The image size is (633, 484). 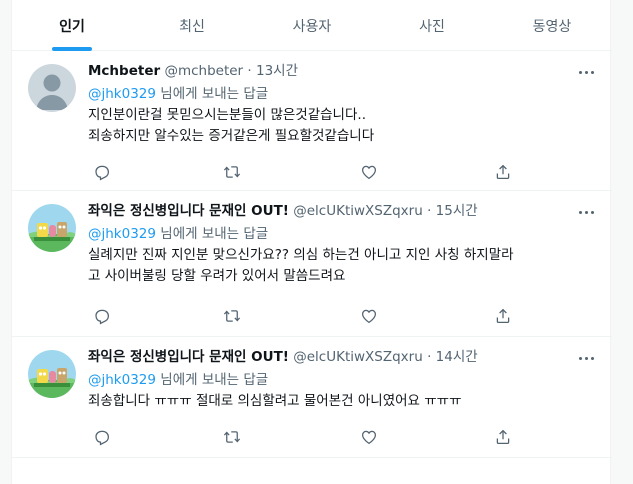 I want to click on tweet-text: 죄송합니다 ㅠㅠㅠ 절대로 의심할려고 물어본건 아니였어요 ㅠㅠㅠ, so click(x=344, y=401).